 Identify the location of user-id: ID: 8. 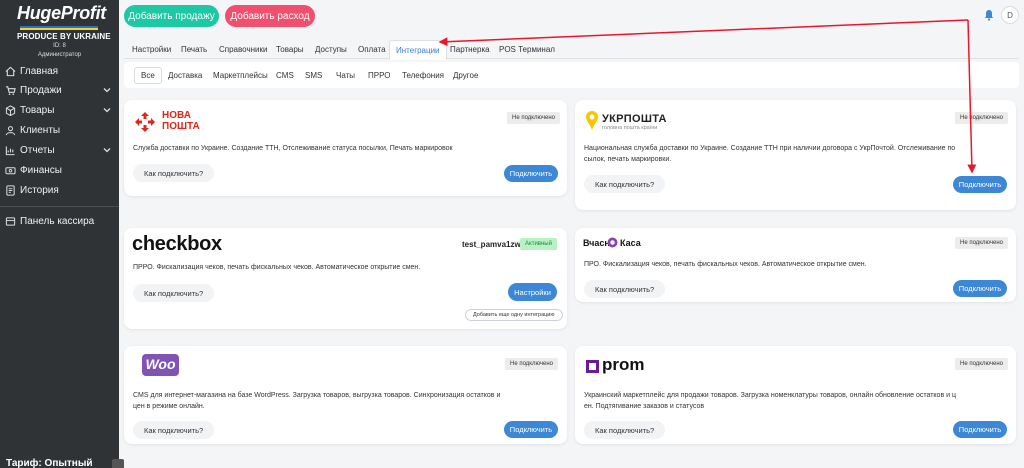
(59, 46).